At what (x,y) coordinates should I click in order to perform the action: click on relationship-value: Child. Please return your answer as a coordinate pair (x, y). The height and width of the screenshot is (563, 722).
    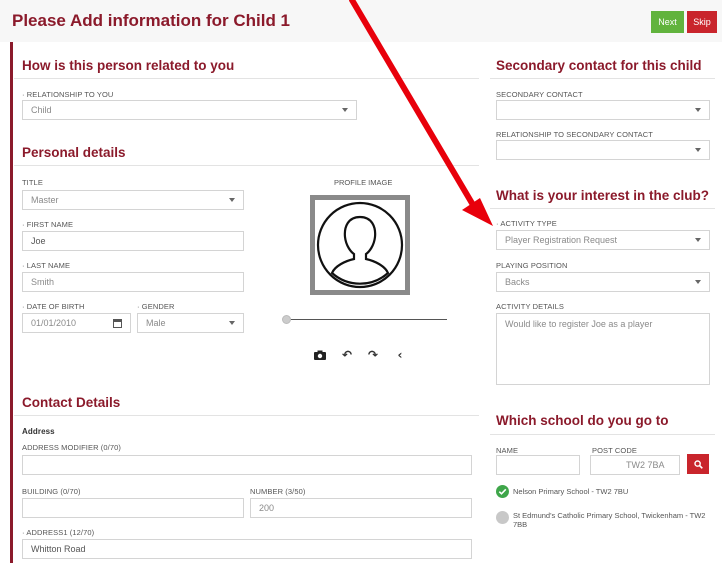
    Looking at the image, I should click on (41, 110).